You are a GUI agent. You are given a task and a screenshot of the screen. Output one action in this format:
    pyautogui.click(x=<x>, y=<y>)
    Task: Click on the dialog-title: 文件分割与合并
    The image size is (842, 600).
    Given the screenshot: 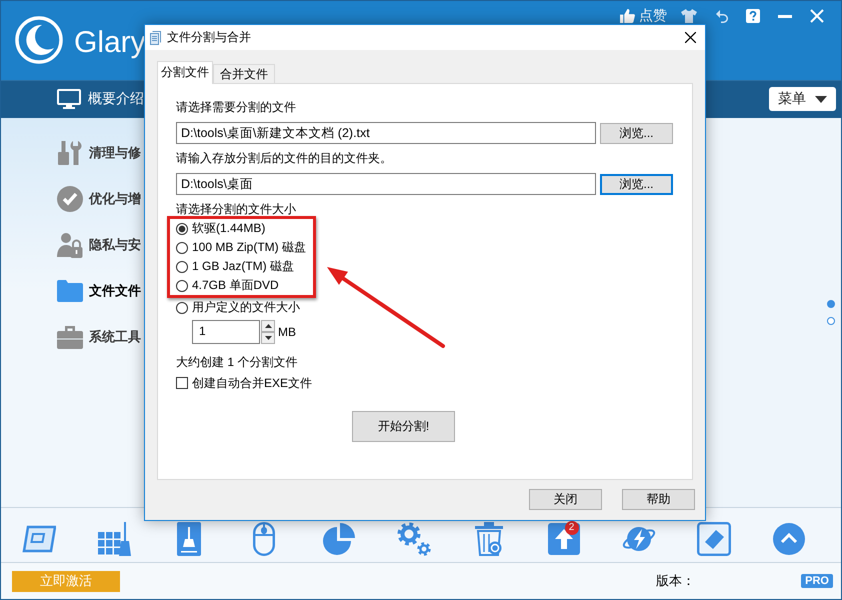 What is the action you would take?
    pyautogui.click(x=209, y=37)
    